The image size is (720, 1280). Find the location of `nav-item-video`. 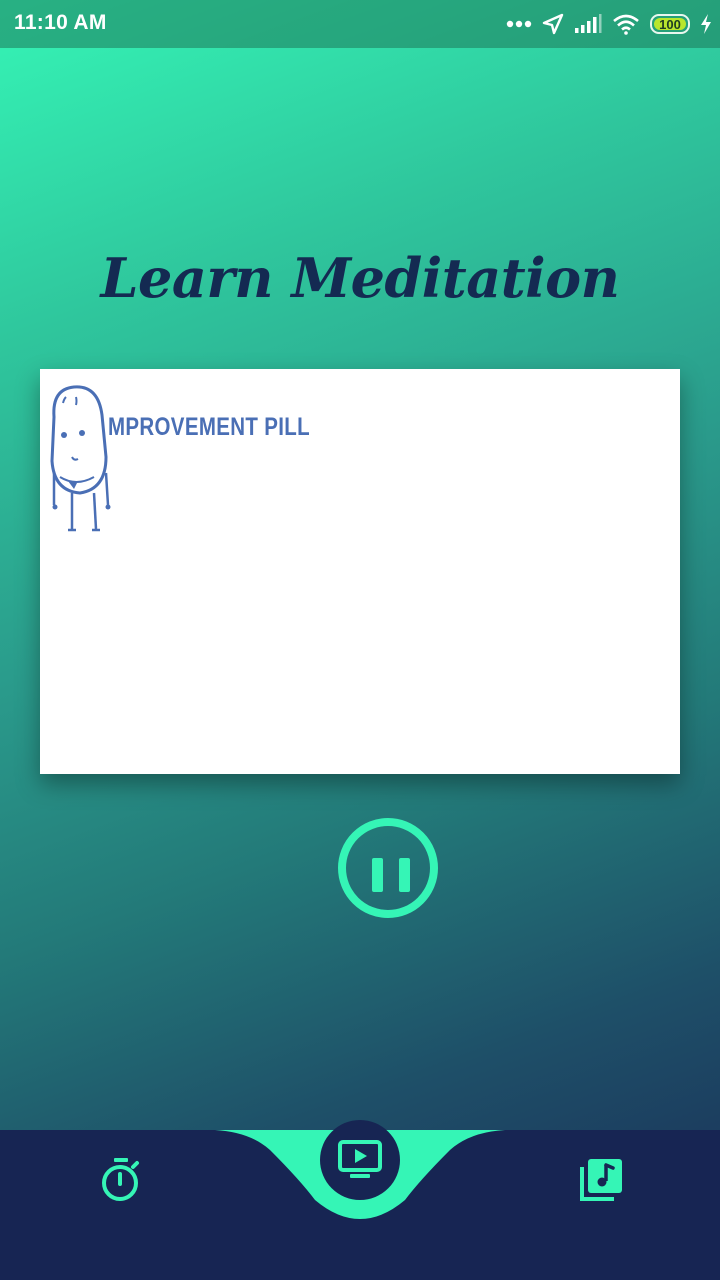

nav-item-video is located at coordinates (360, 1160).